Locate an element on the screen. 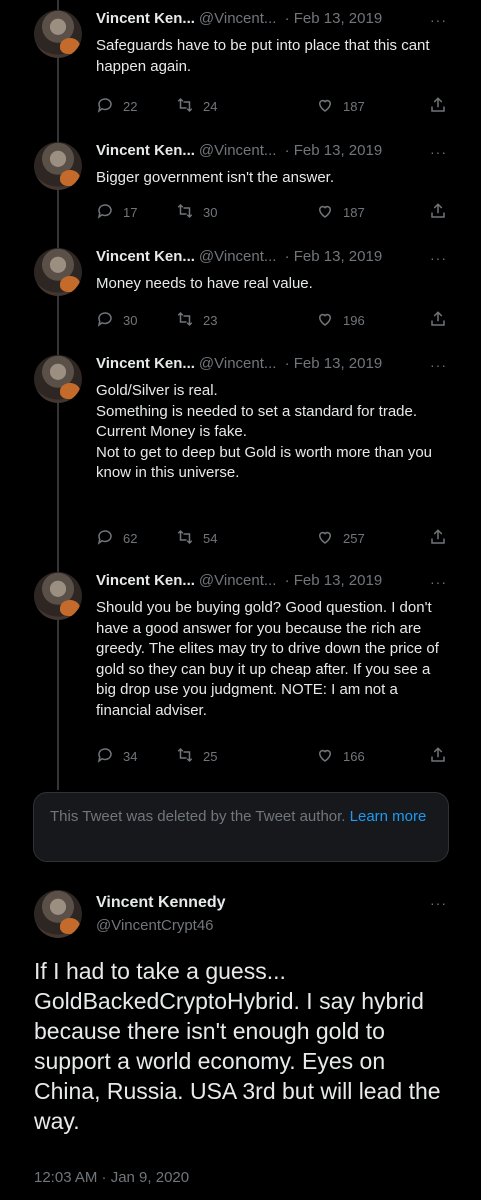 The image size is (481, 1200). retweet-button: 54 is located at coordinates (196, 538).